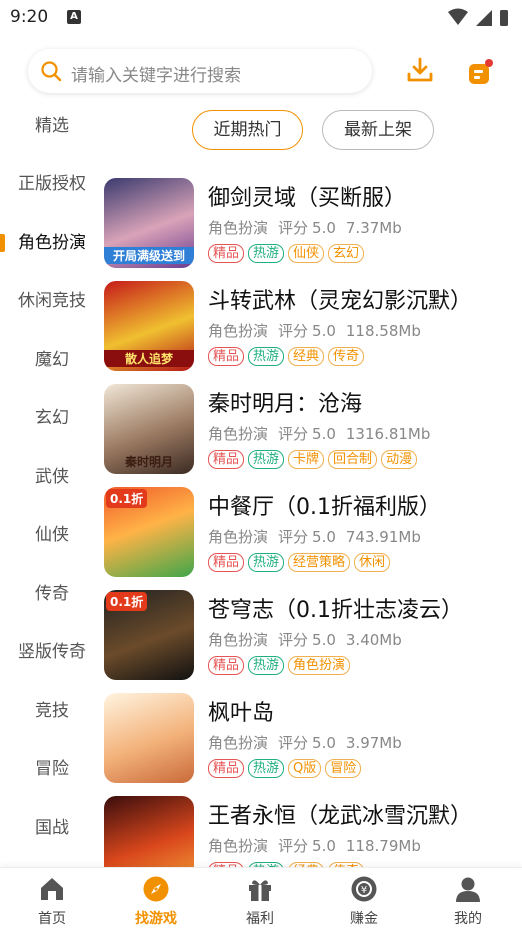 The height and width of the screenshot is (929, 522). What do you see at coordinates (149, 738) in the screenshot?
I see `game-icon` at bounding box center [149, 738].